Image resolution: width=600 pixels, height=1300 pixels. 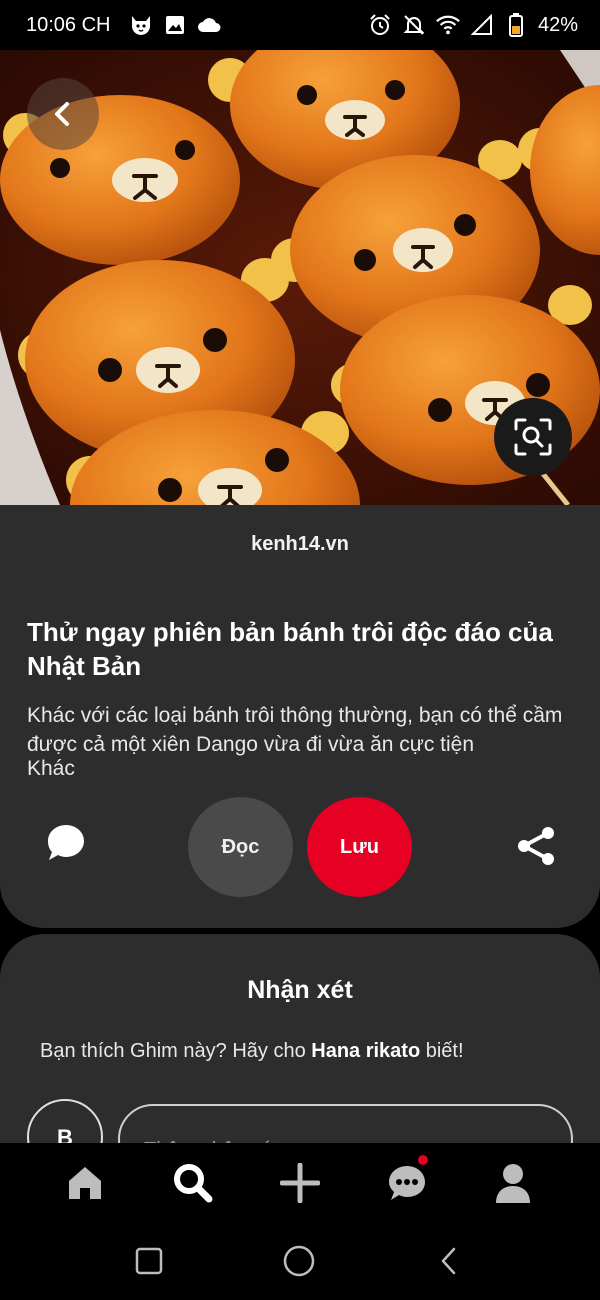 I want to click on signal-icon, so click(x=482, y=25).